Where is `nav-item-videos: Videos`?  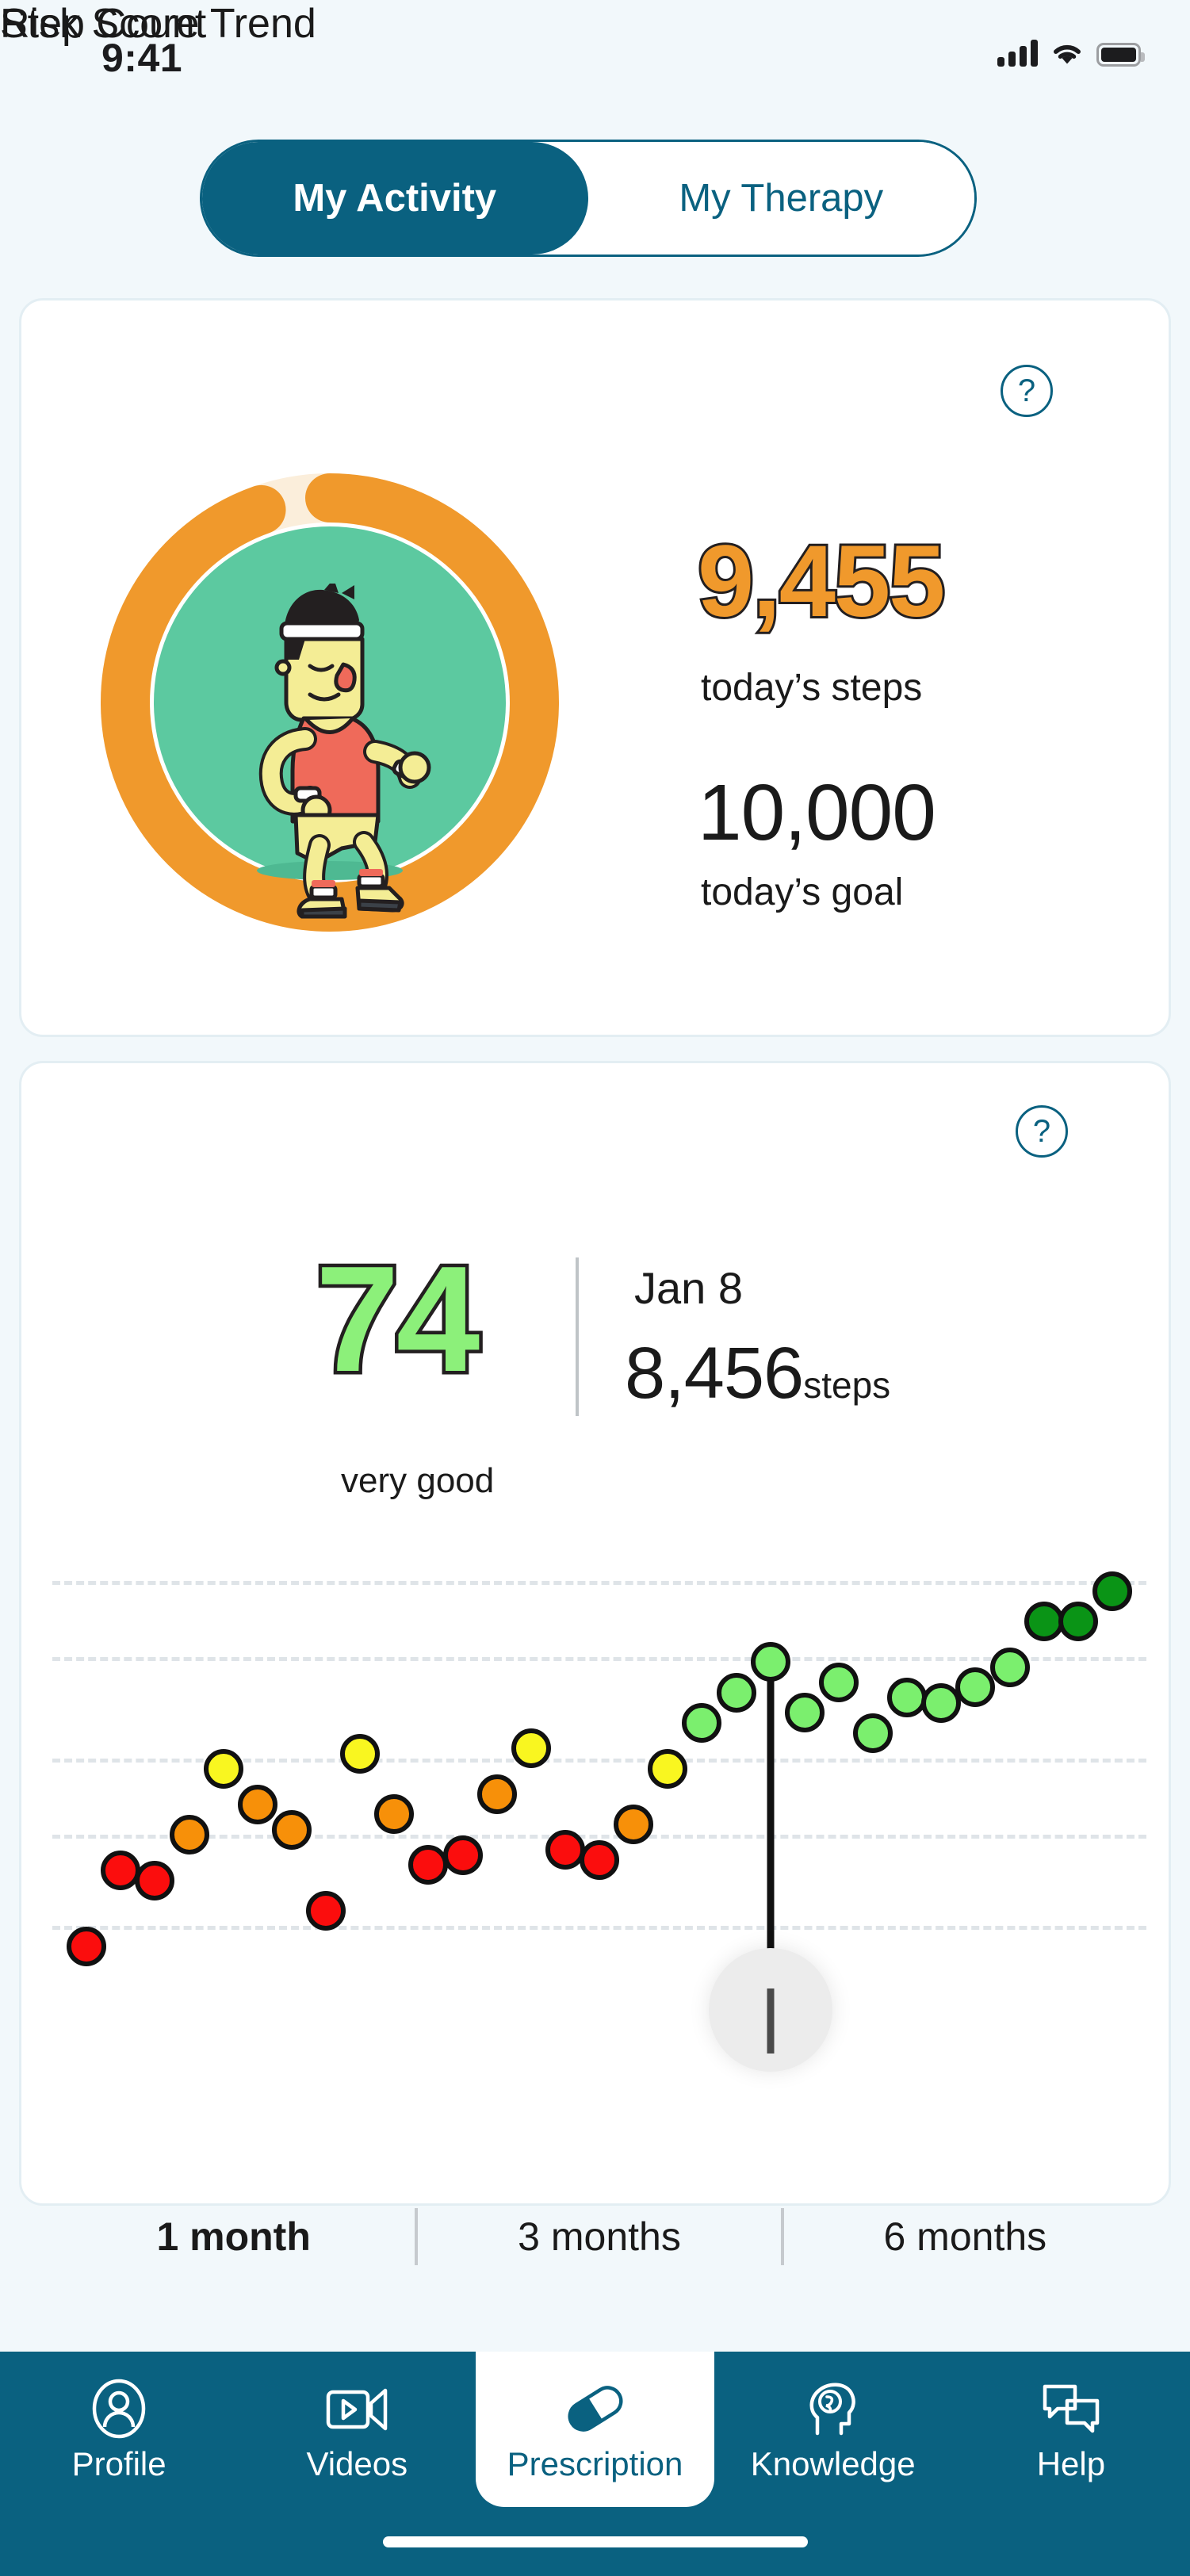
nav-item-videos: Videos is located at coordinates (357, 2429).